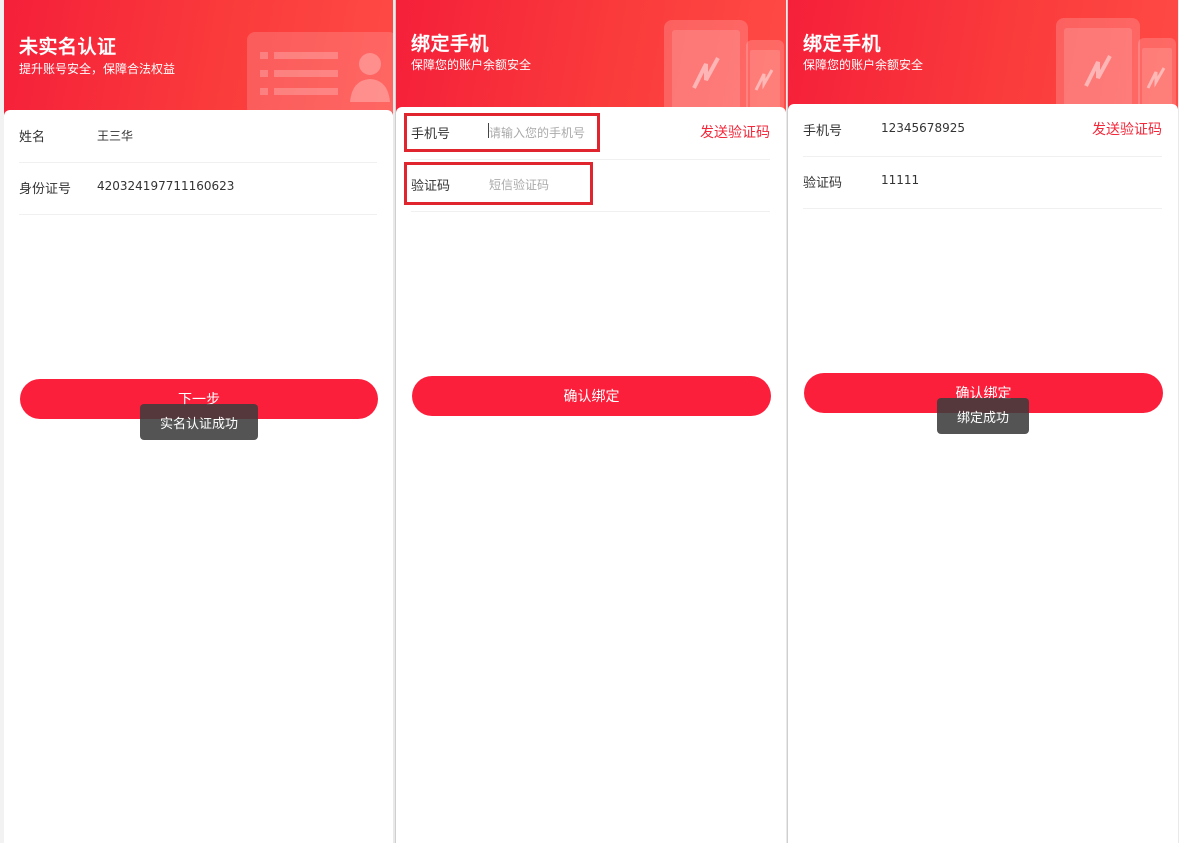 This screenshot has height=843, width=1179. I want to click on id-number-label: 身份证号, so click(45, 189).